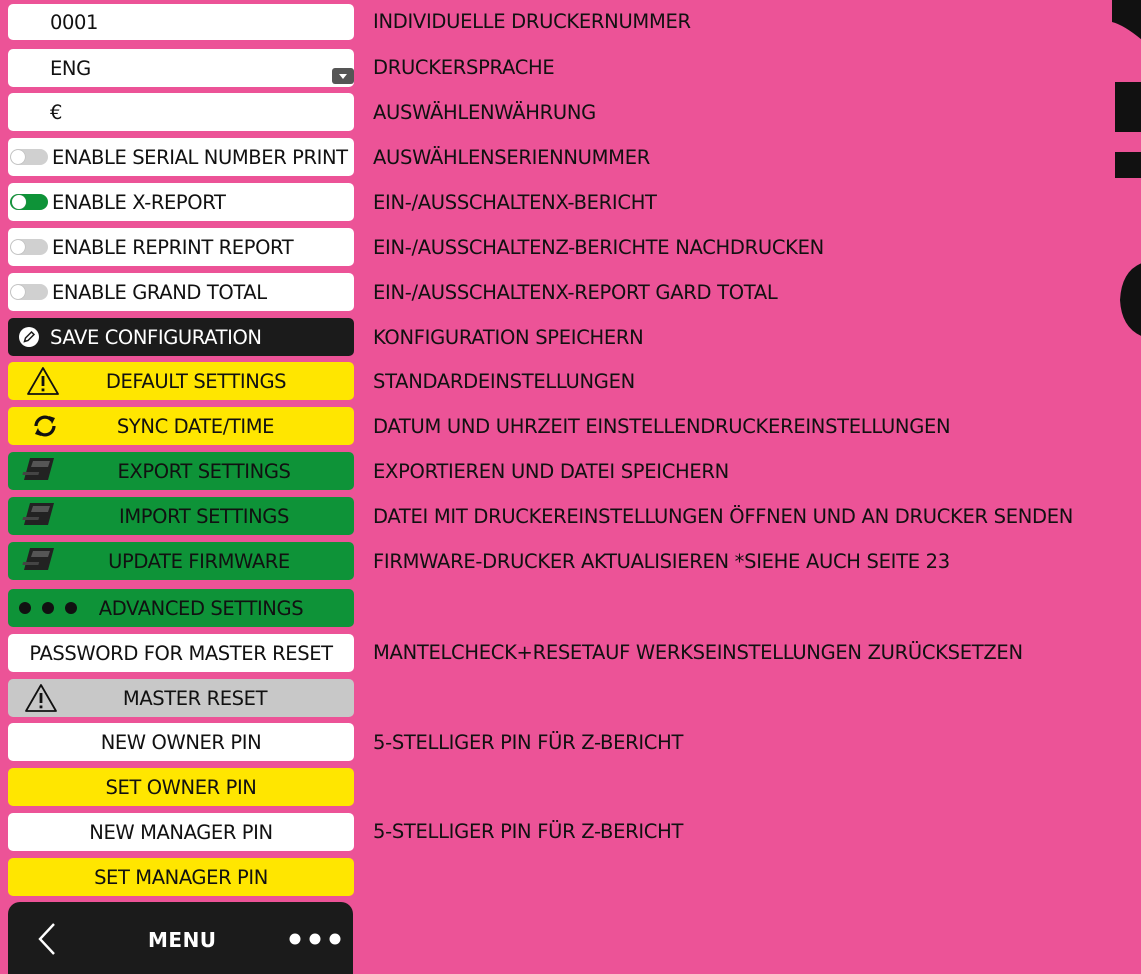 This screenshot has width=1141, height=974. What do you see at coordinates (181, 22) in the screenshot?
I see `printer-number-field: 0001` at bounding box center [181, 22].